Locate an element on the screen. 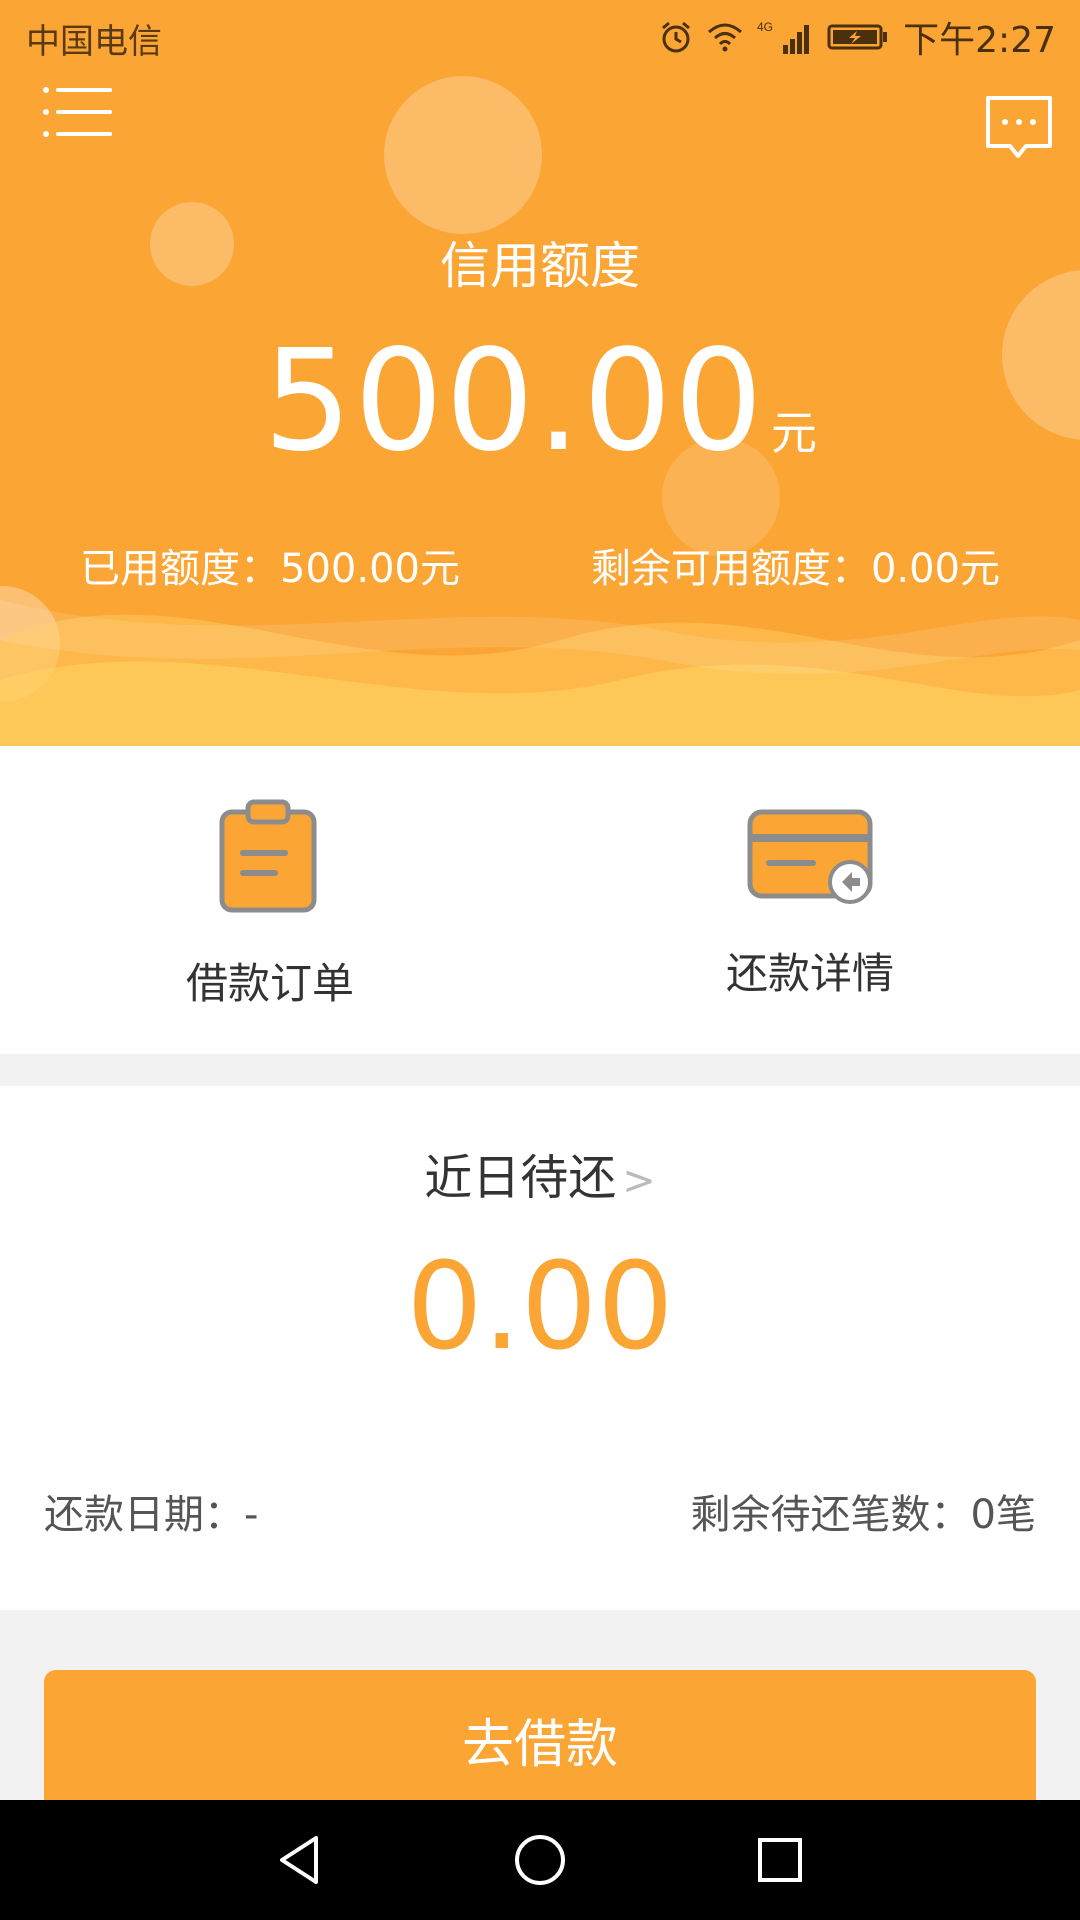 The width and height of the screenshot is (1080, 1920). used-credit-value: 500.00元 is located at coordinates (370, 569).